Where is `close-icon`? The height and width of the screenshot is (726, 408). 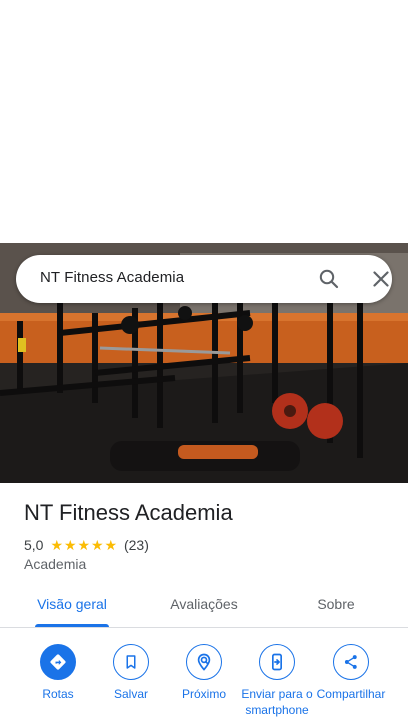 close-icon is located at coordinates (381, 279).